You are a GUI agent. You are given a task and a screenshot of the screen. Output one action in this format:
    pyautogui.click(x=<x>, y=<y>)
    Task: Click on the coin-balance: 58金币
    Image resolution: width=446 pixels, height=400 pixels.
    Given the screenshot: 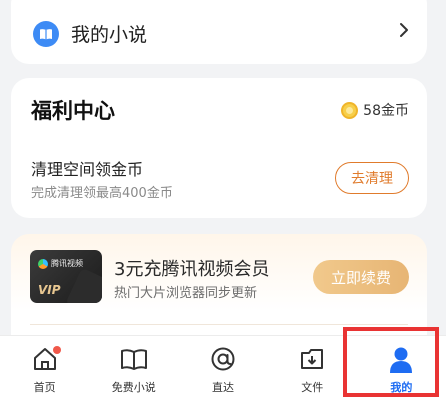 What is the action you would take?
    pyautogui.click(x=375, y=110)
    